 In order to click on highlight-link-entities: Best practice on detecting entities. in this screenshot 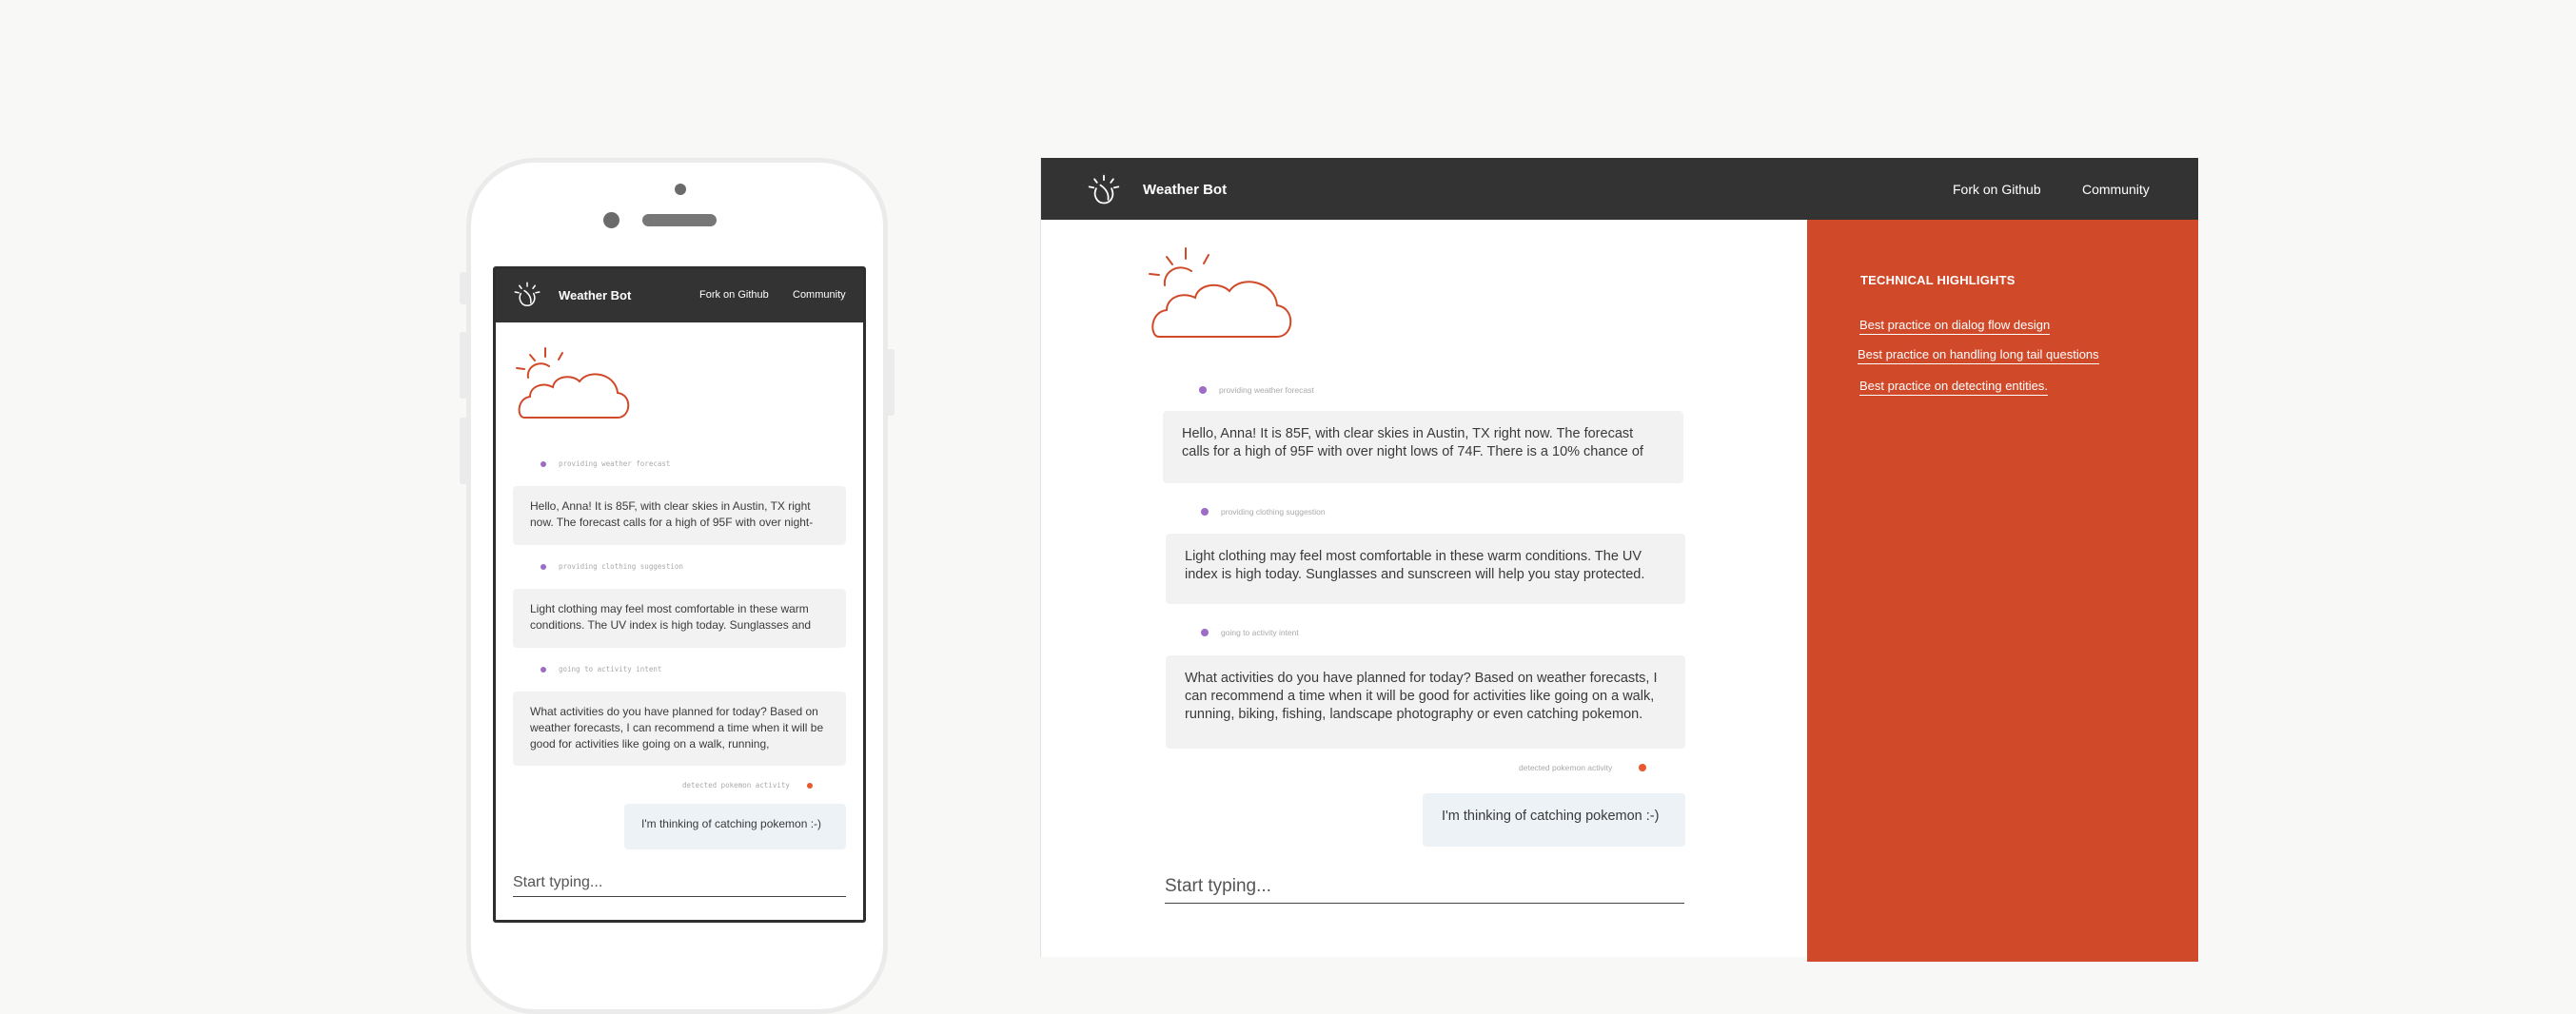, I will do `click(1954, 387)`.